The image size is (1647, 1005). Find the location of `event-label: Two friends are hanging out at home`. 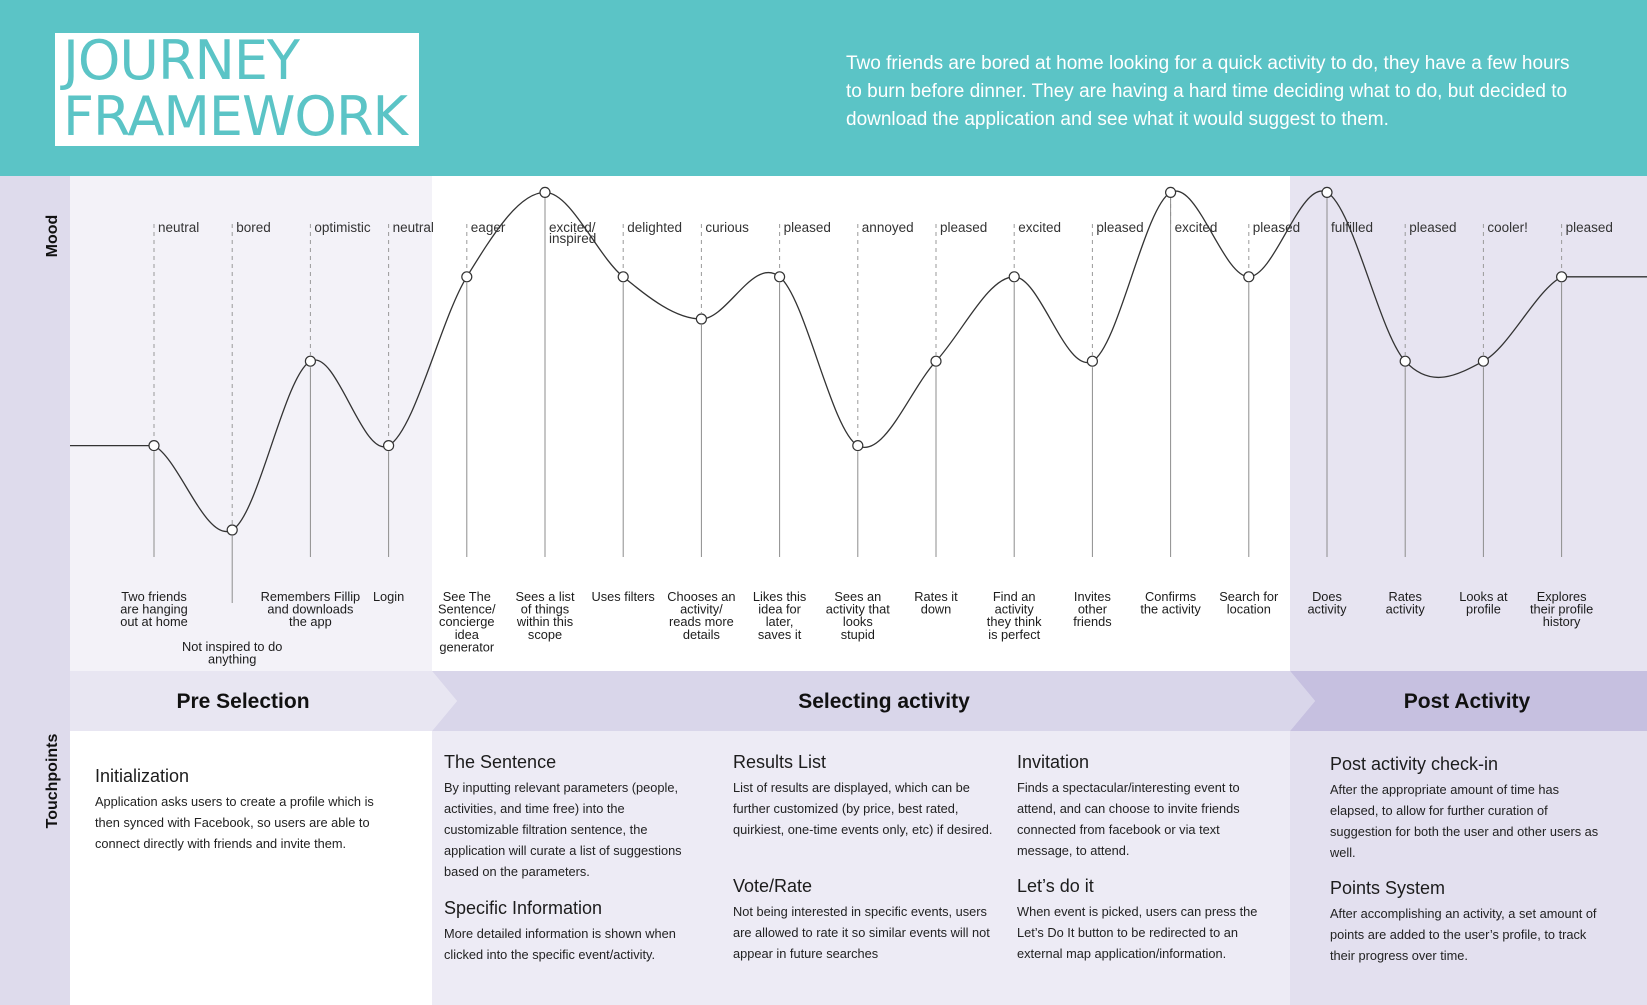

event-label: Two friends are hanging out at home is located at coordinates (154, 609).